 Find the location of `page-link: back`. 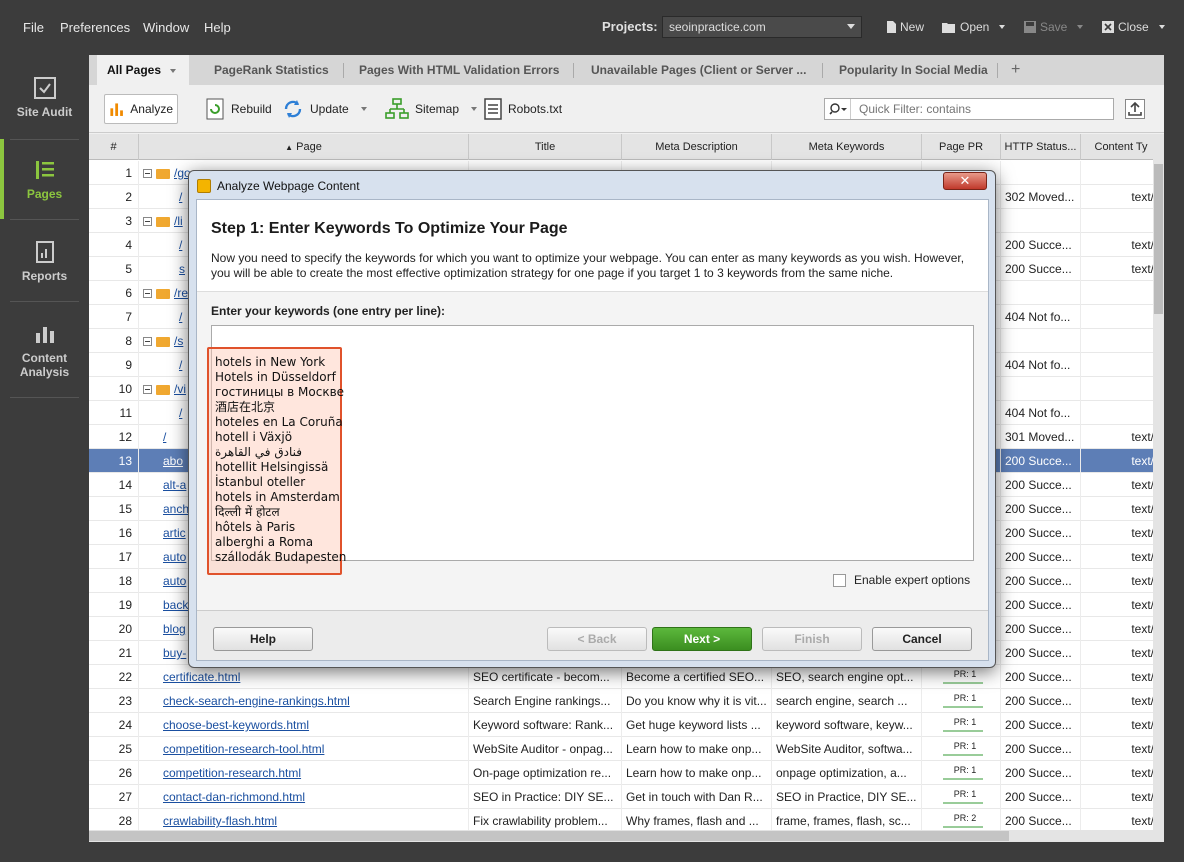

page-link: back is located at coordinates (175, 605).